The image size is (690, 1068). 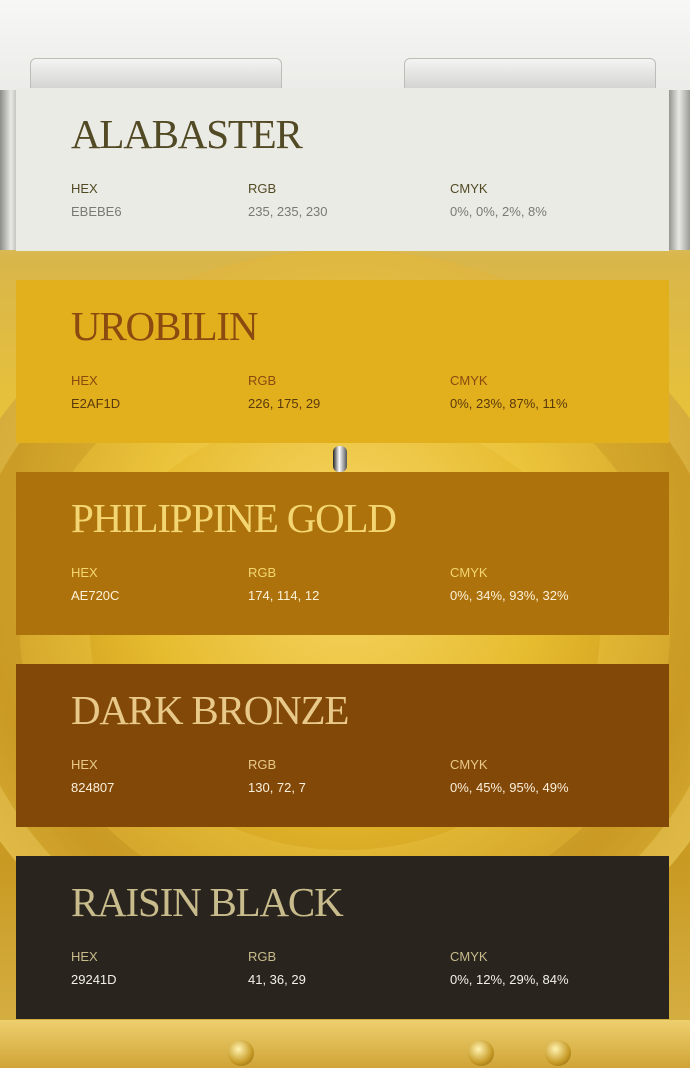 I want to click on color-name: ALABASTER, so click(x=187, y=134).